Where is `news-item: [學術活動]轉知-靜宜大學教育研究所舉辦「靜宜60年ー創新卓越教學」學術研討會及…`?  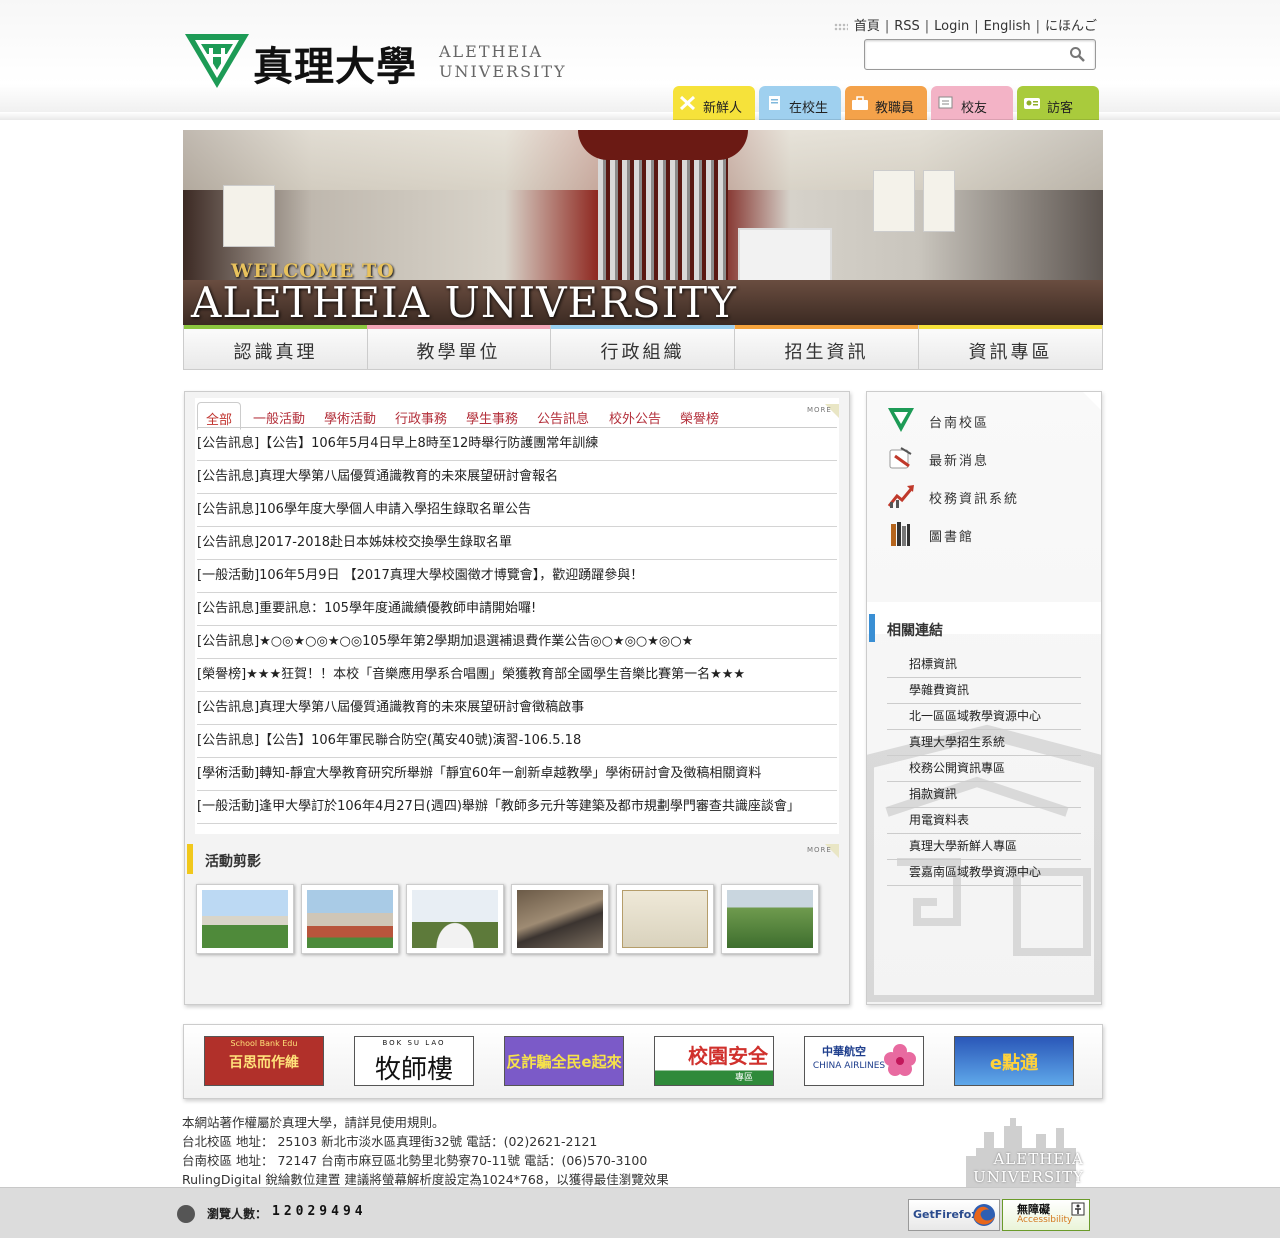
news-item: [學術活動]轉知-靜宜大學教育研究所舉辦「靜宜60年ー創新卓越教學」學術研討會及… is located at coordinates (517, 774).